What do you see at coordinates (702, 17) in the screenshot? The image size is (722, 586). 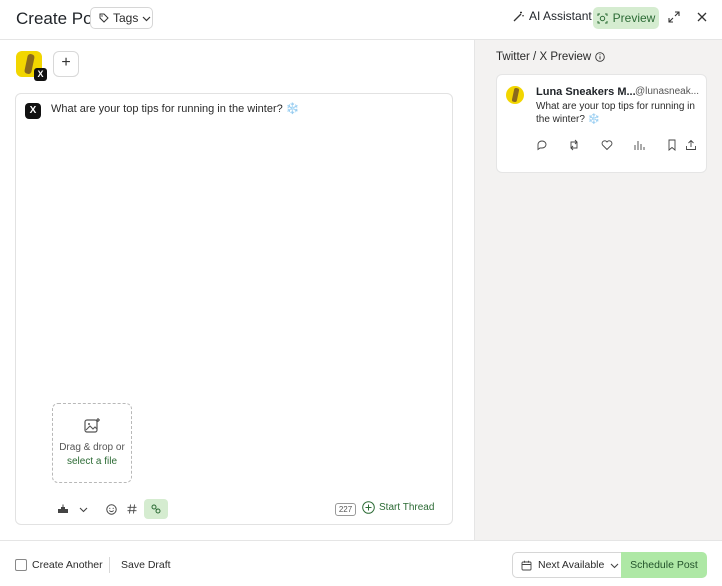 I see `close-icon` at bounding box center [702, 17].